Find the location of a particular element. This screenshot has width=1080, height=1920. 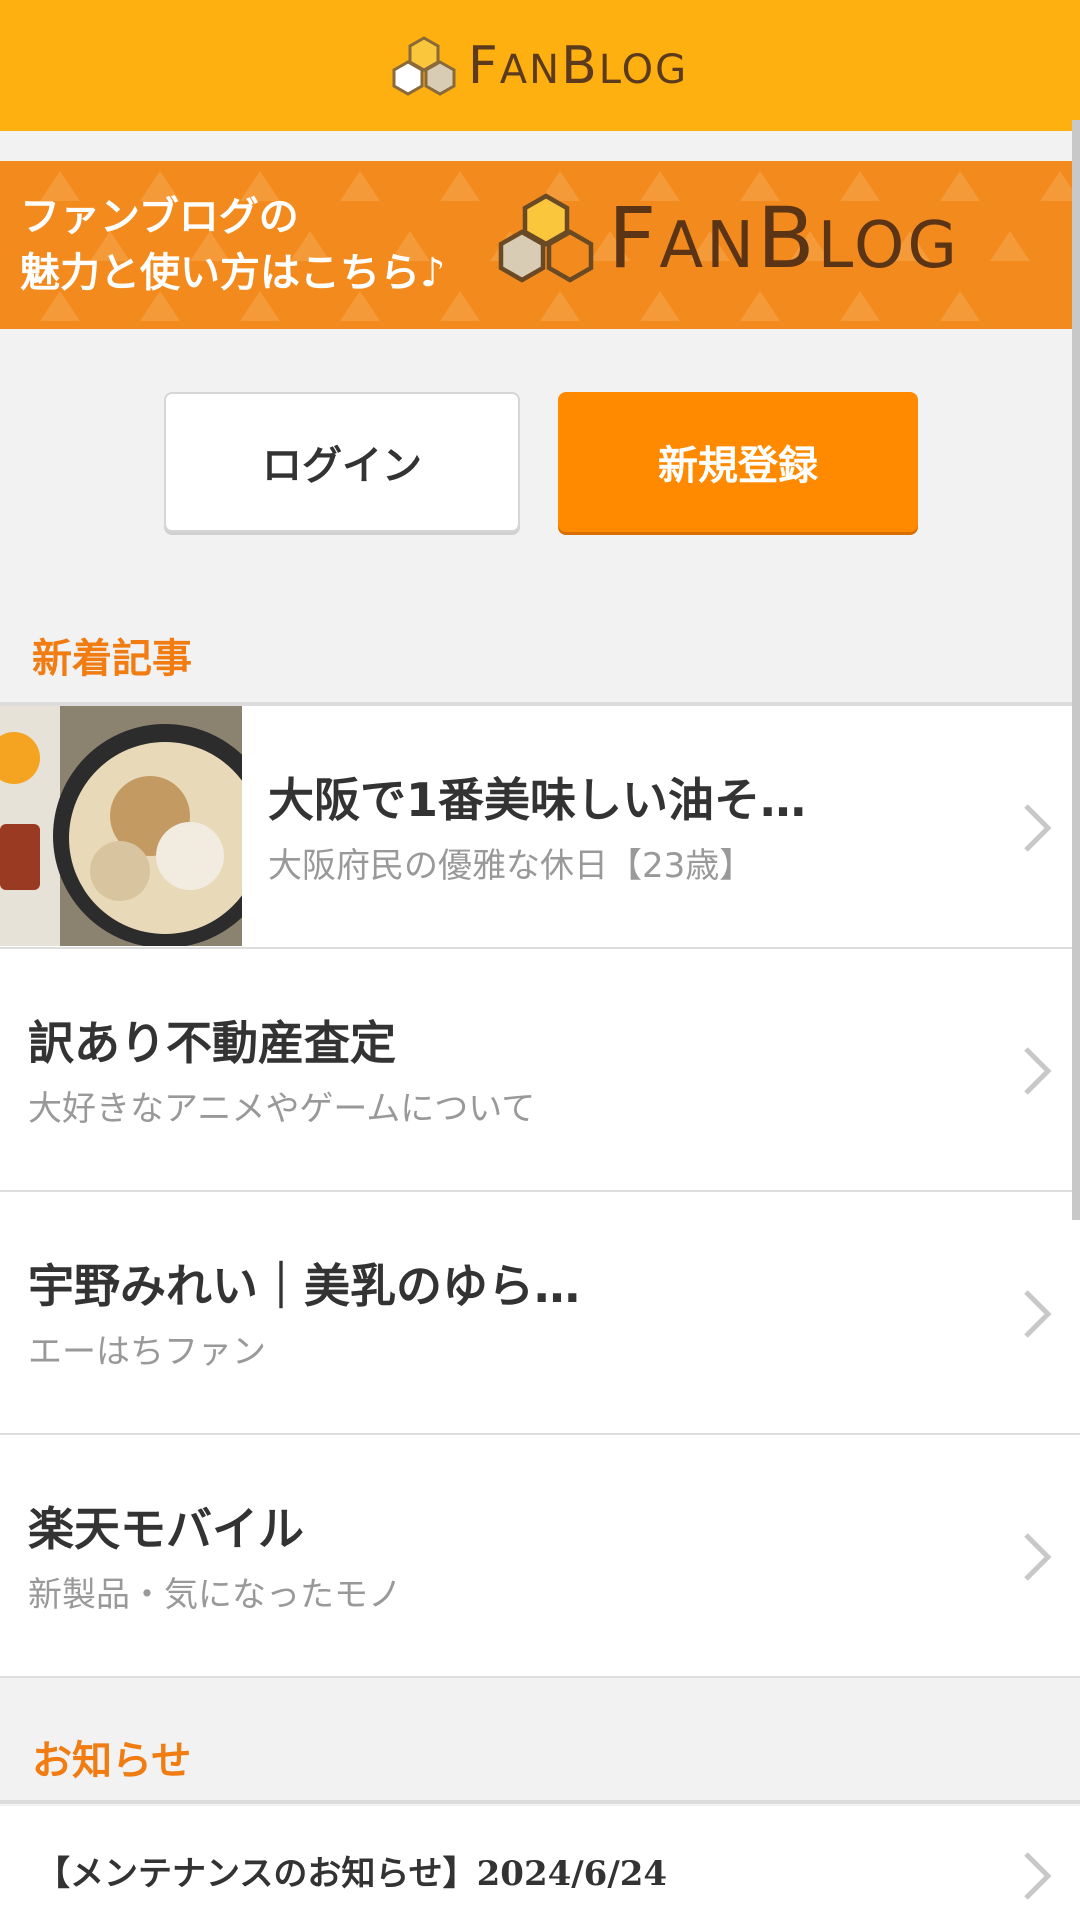

blog-name: 新製品・気になったモノ is located at coordinates (215, 1595).